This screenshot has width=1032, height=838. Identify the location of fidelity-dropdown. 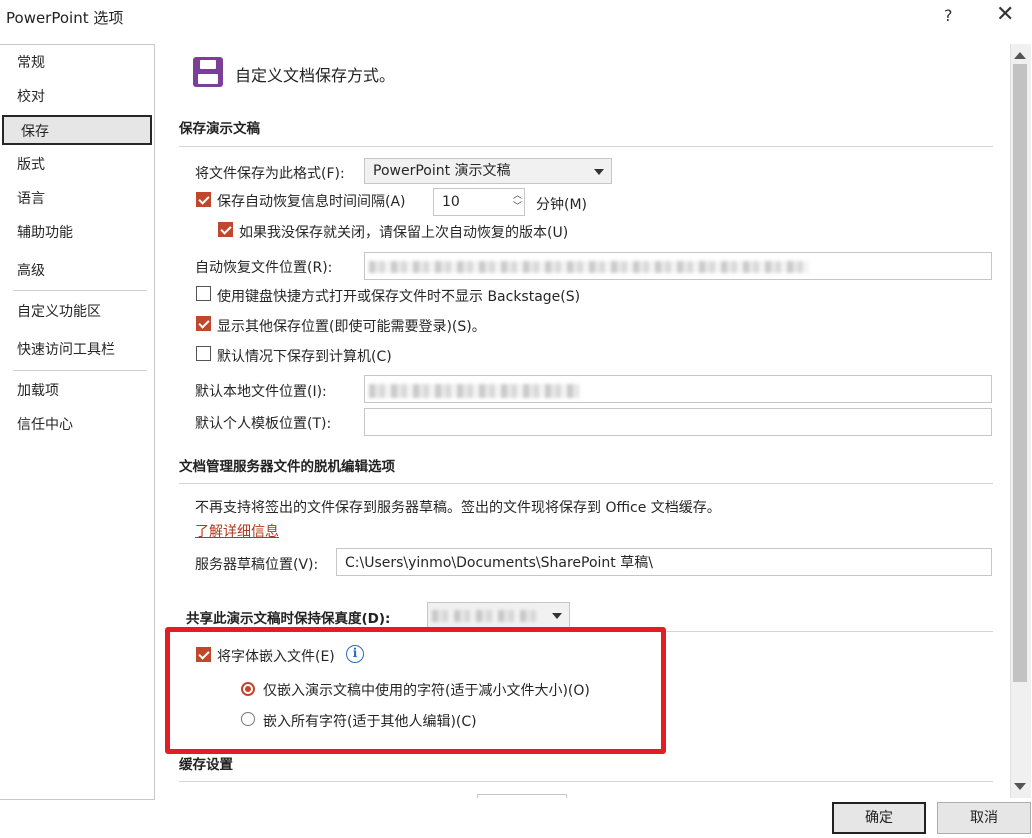
(498, 615).